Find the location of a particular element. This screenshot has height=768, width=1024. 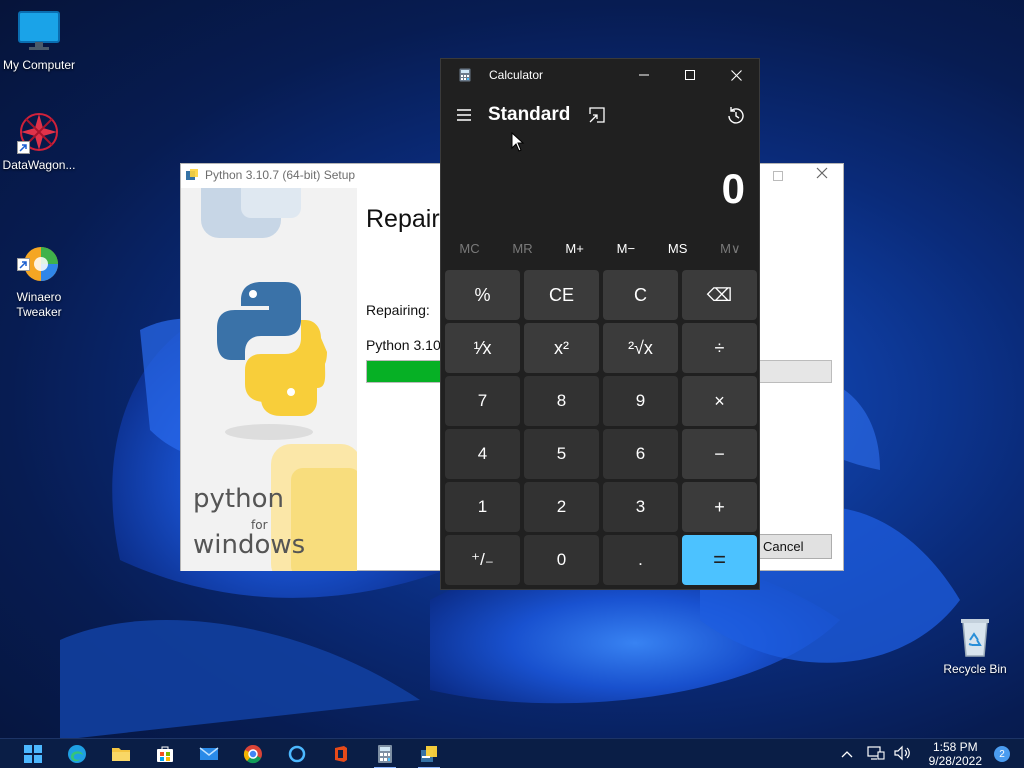

taskbar-file-explorer is located at coordinates (121, 753).